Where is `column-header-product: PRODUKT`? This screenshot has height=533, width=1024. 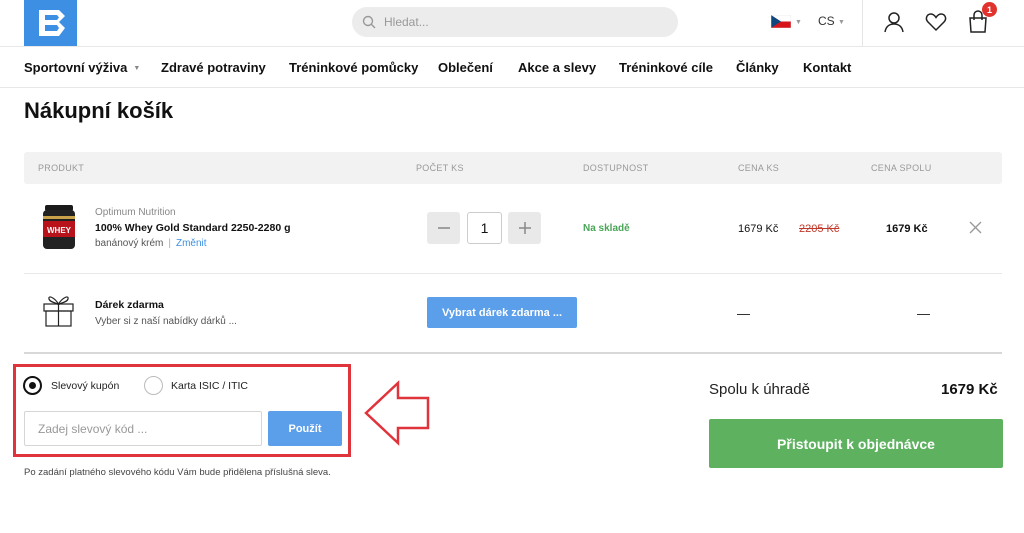
column-header-product: PRODUKT is located at coordinates (61, 168).